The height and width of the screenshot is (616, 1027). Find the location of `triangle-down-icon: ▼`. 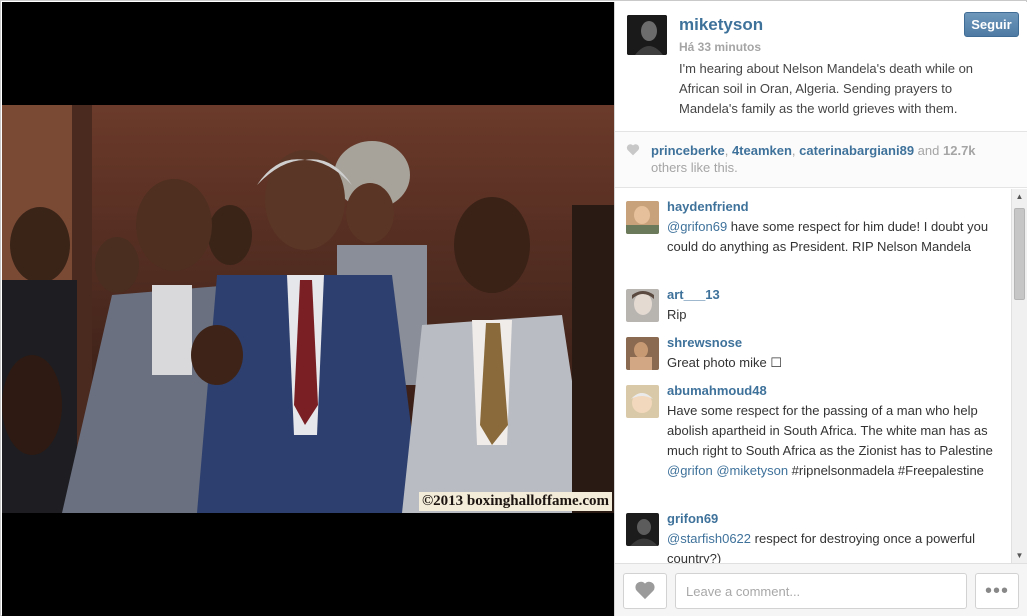

triangle-down-icon: ▼ is located at coordinates (1019, 555).